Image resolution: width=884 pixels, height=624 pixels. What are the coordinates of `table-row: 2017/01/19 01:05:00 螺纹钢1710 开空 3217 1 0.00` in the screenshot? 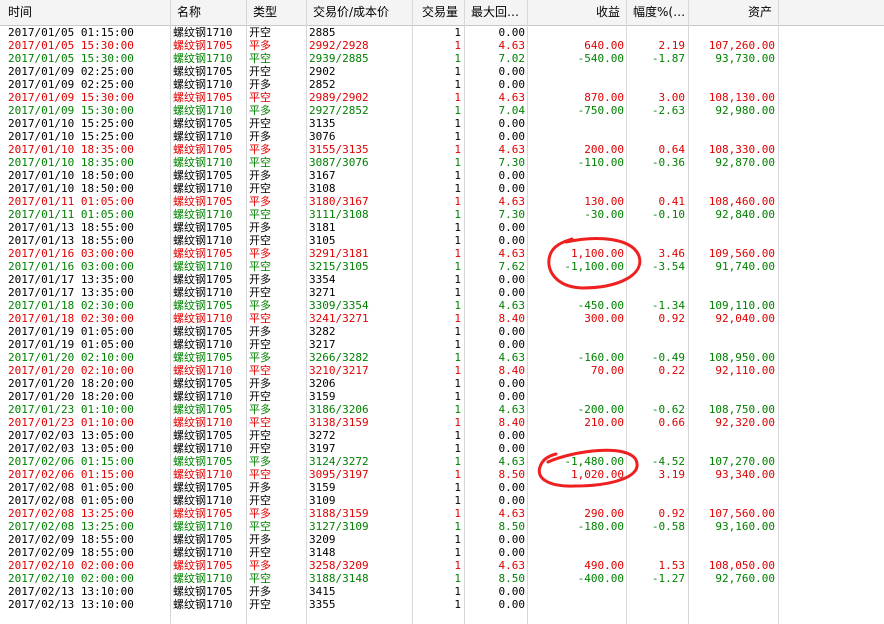 It's located at (442, 344).